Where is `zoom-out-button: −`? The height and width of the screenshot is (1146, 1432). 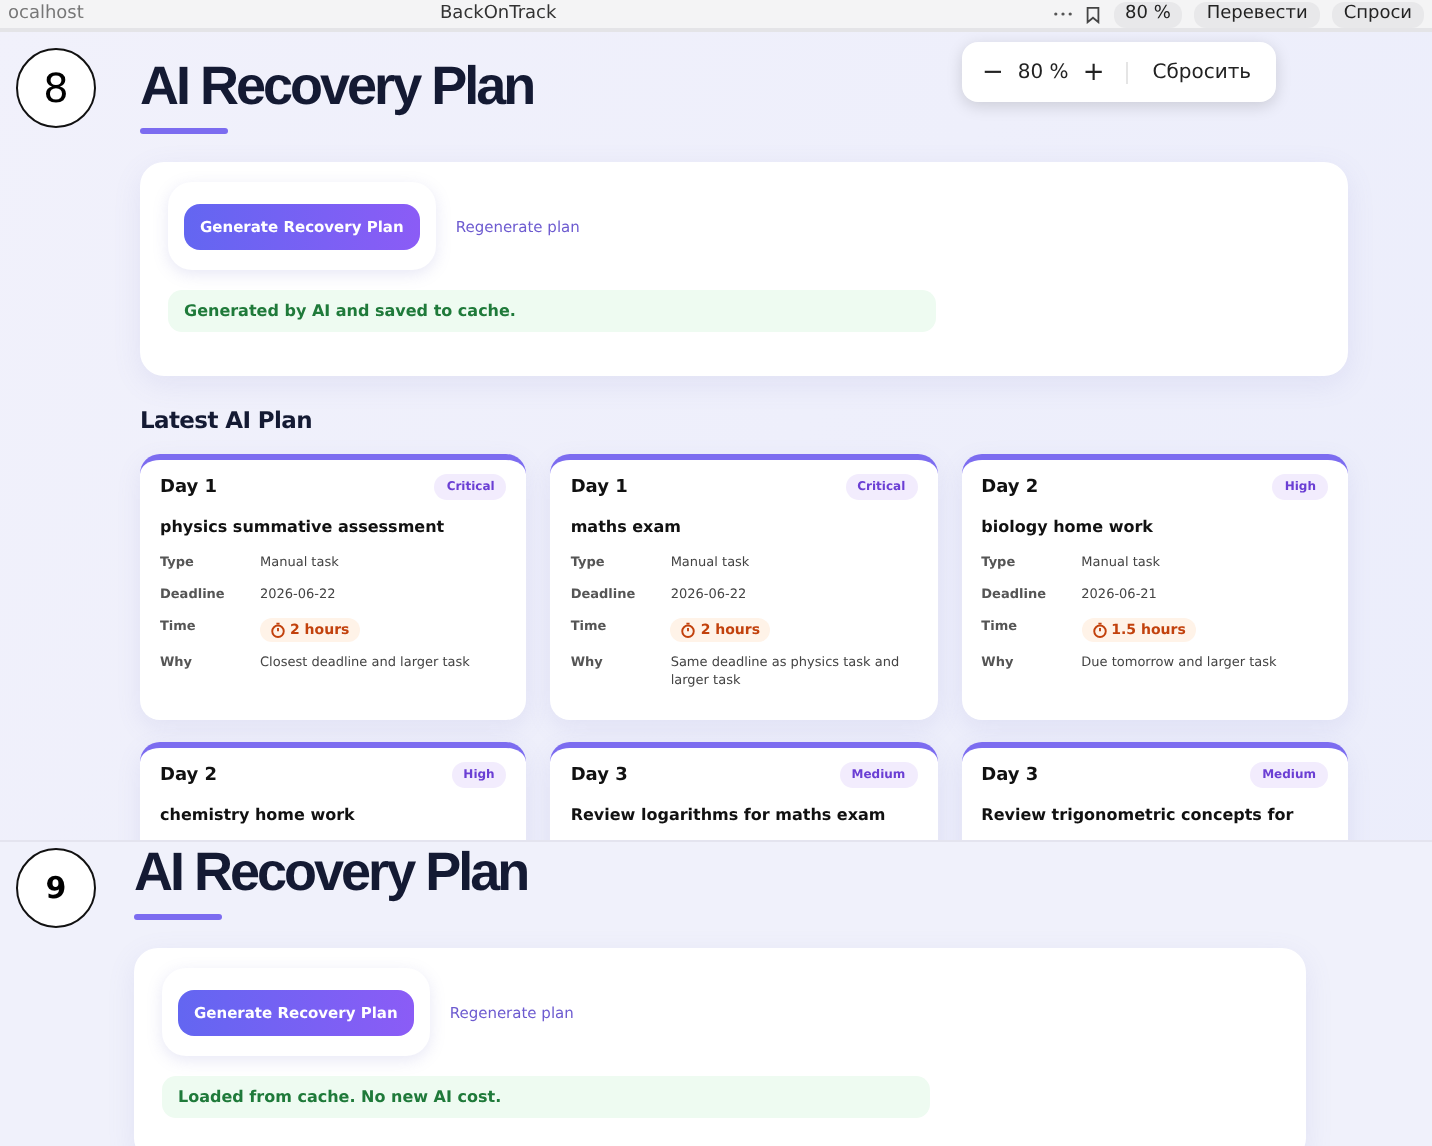
zoom-out-button: − is located at coordinates (993, 72).